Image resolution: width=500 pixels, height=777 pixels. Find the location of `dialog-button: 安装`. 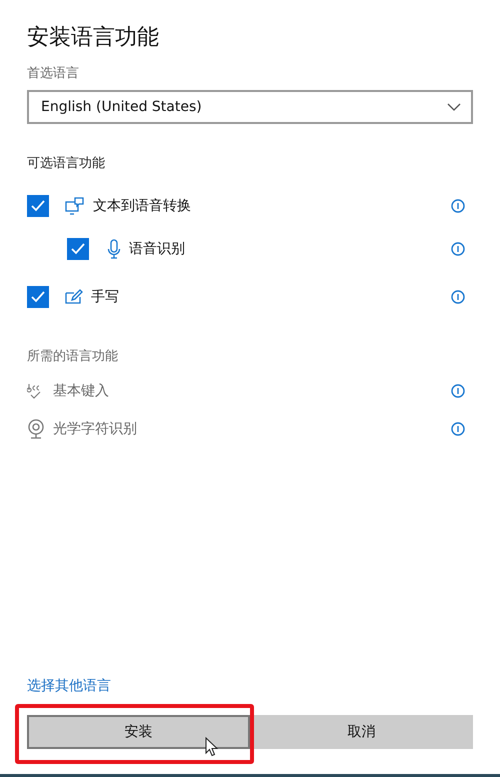

dialog-button: 安装 is located at coordinates (138, 732).